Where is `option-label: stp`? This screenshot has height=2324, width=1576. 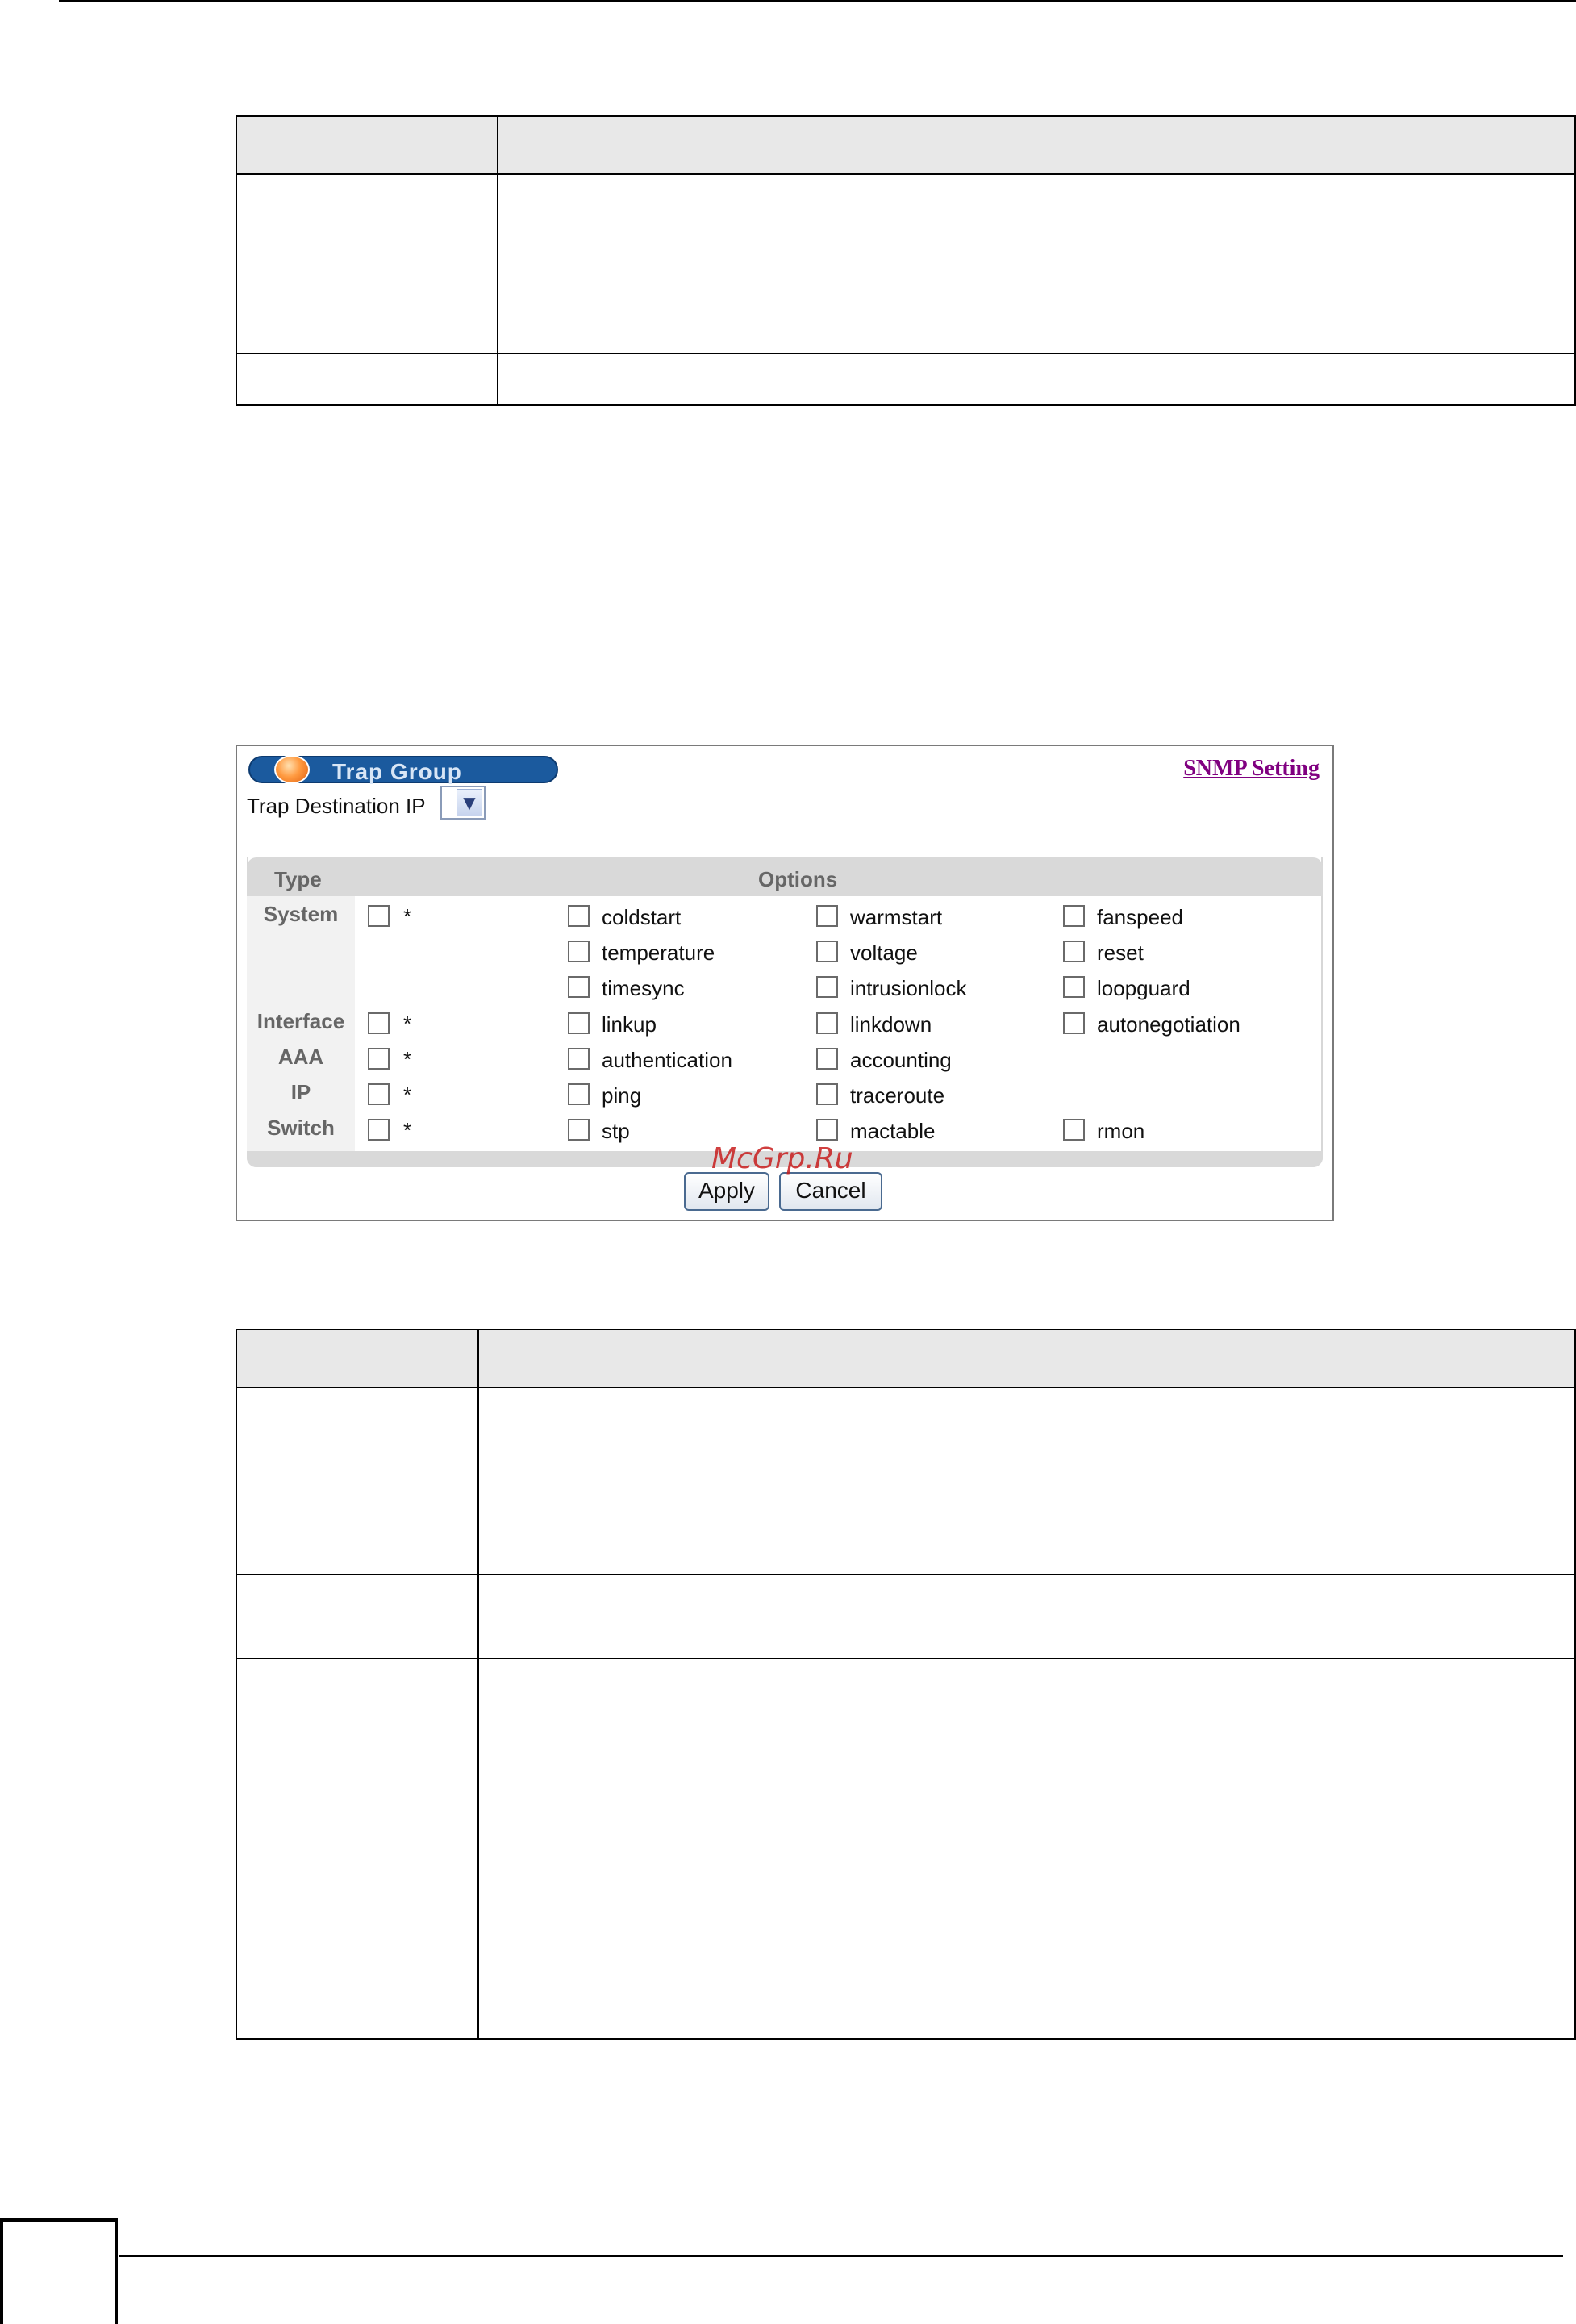
option-label: stp is located at coordinates (616, 1131).